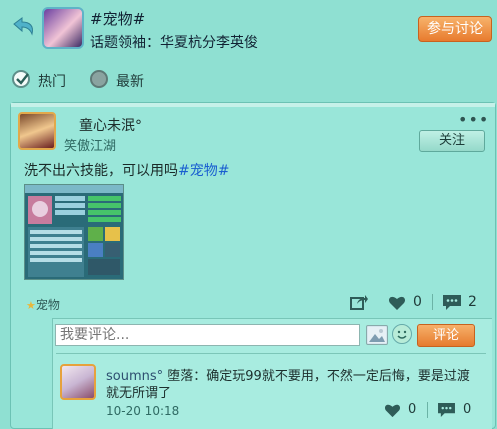 The width and height of the screenshot is (497, 429). Describe the element at coordinates (130, 81) in the screenshot. I see `new-filter-label: 最新` at that location.